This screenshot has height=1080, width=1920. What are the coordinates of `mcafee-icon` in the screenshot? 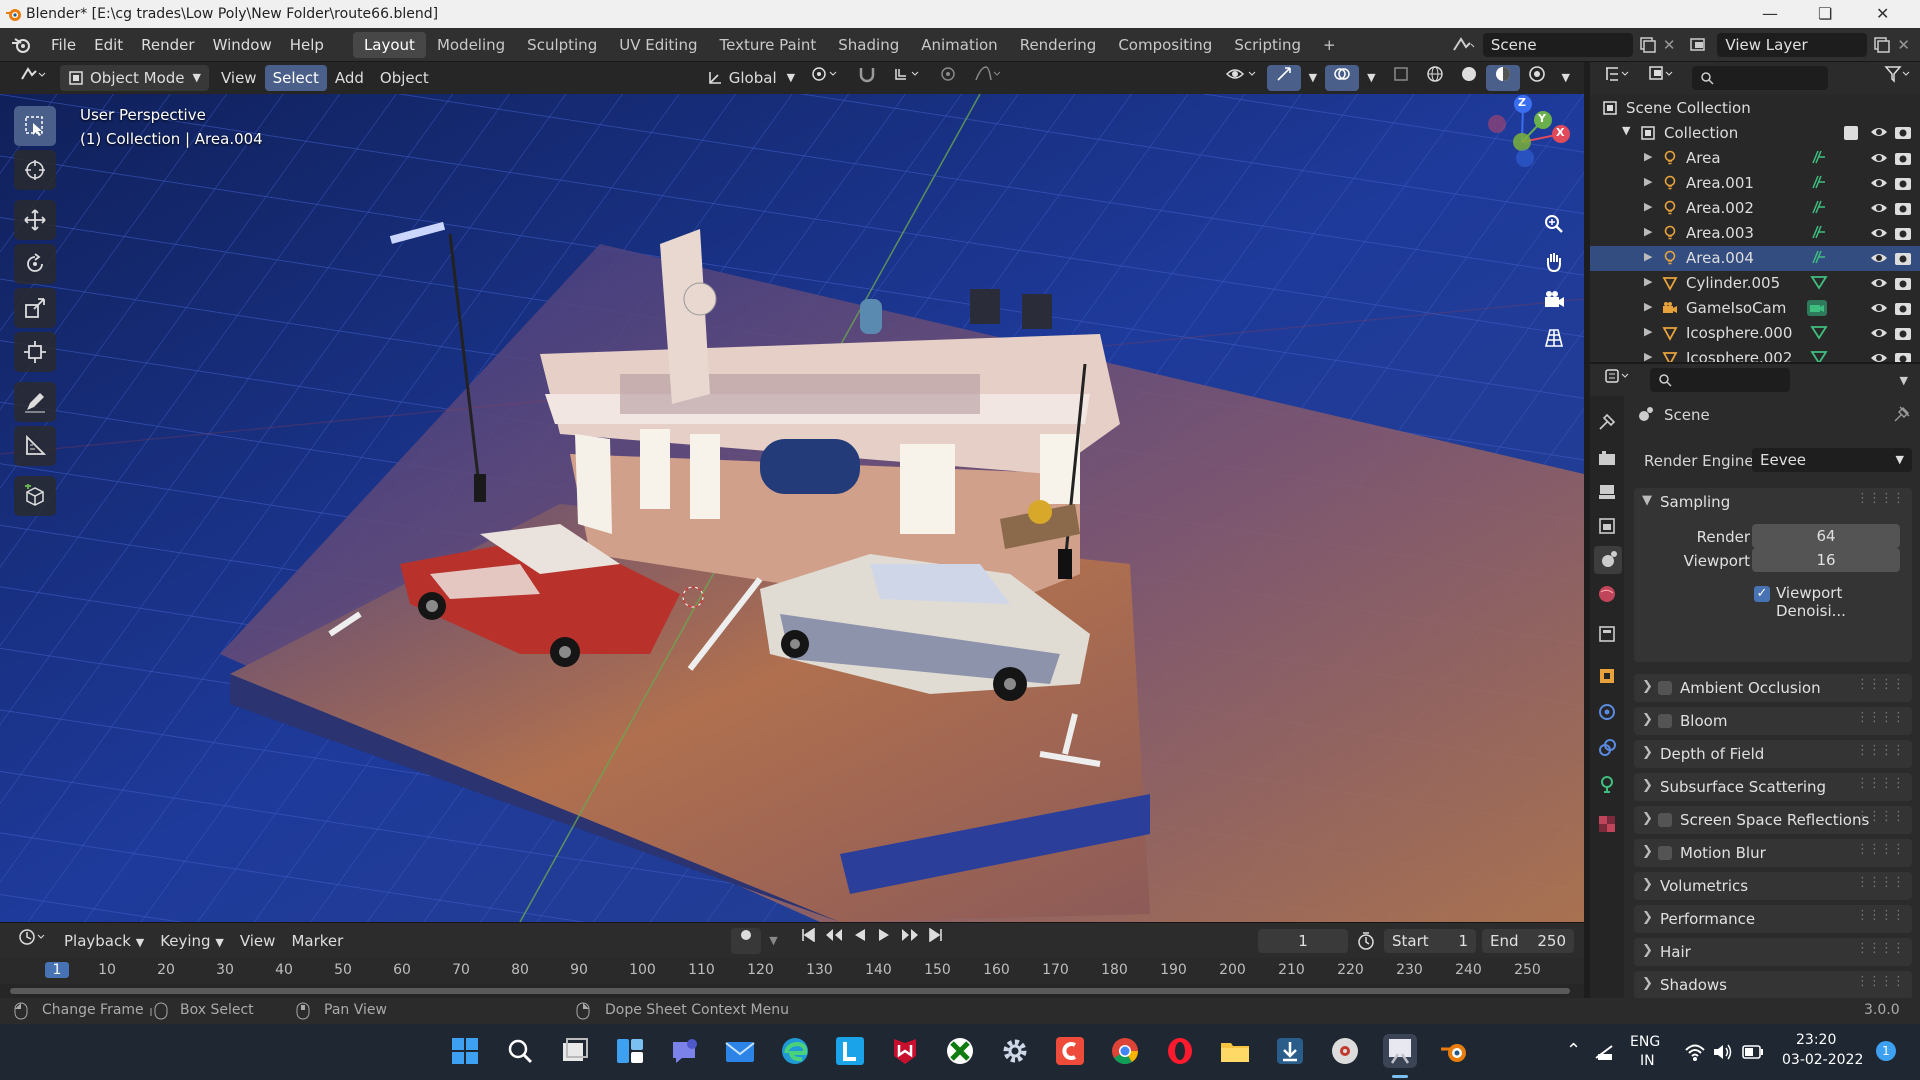 It's located at (905, 1051).